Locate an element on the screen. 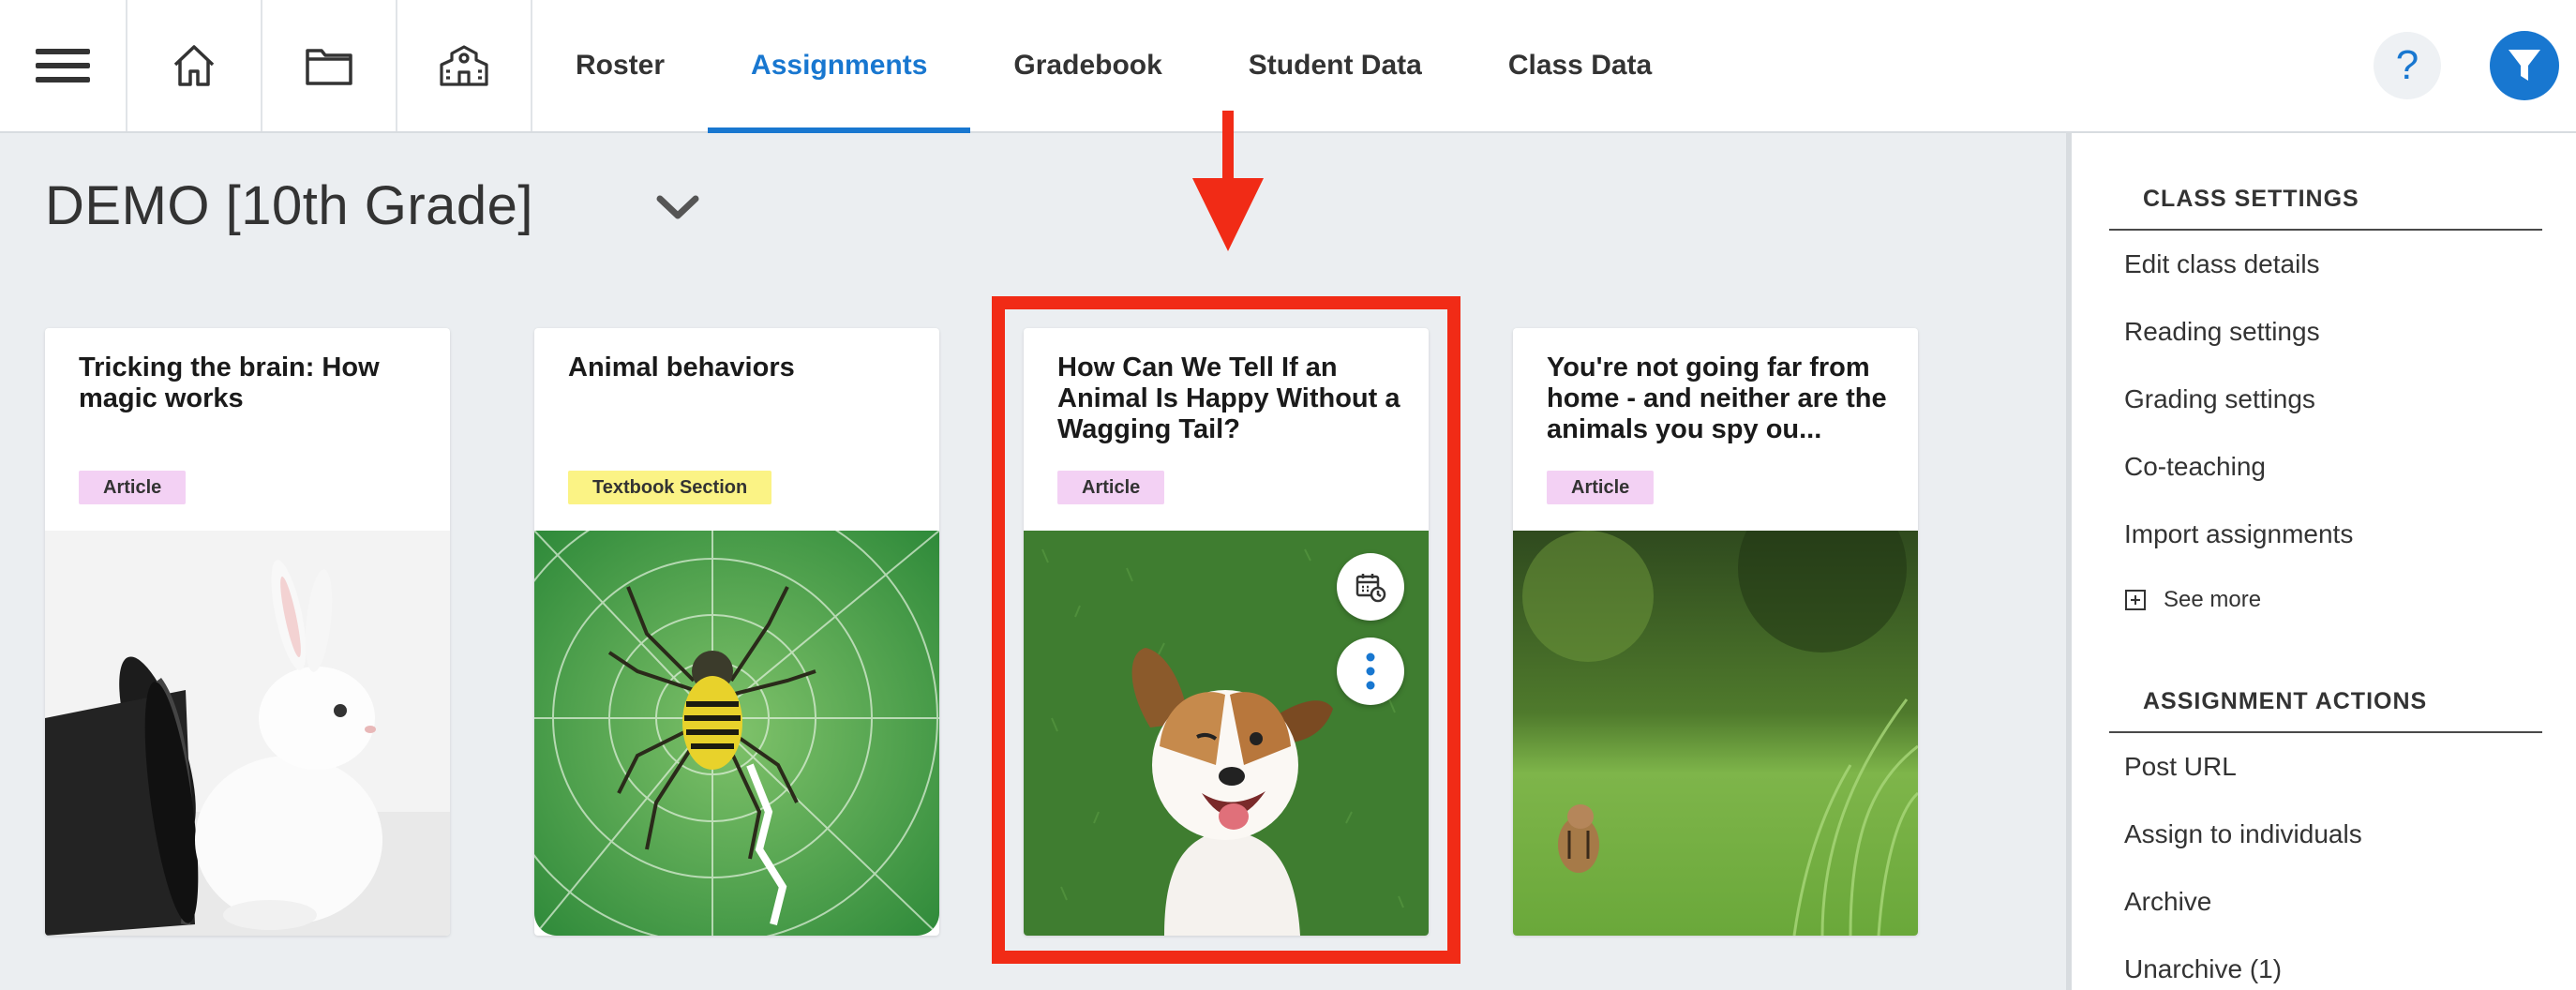 The width and height of the screenshot is (2576, 990). home-button is located at coordinates (194, 65).